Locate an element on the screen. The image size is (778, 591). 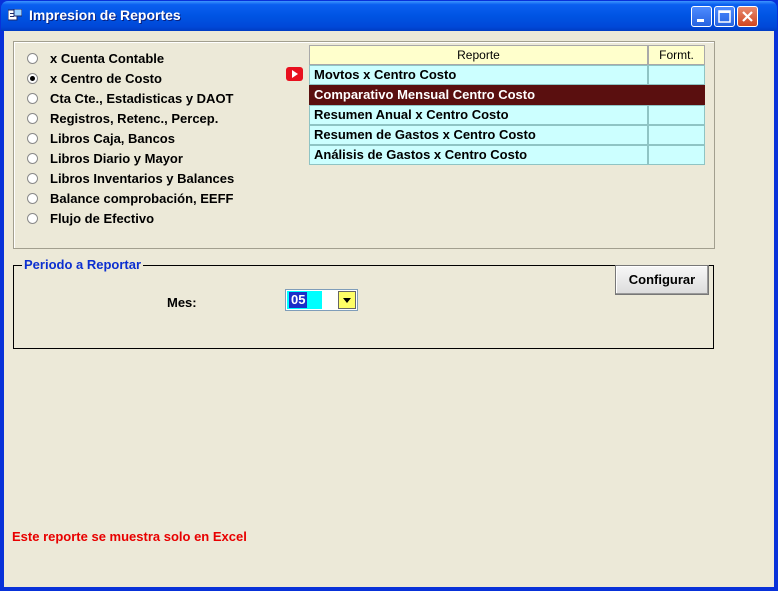
radio-option: Registros, Retenc., Percep. is located at coordinates (122, 118).